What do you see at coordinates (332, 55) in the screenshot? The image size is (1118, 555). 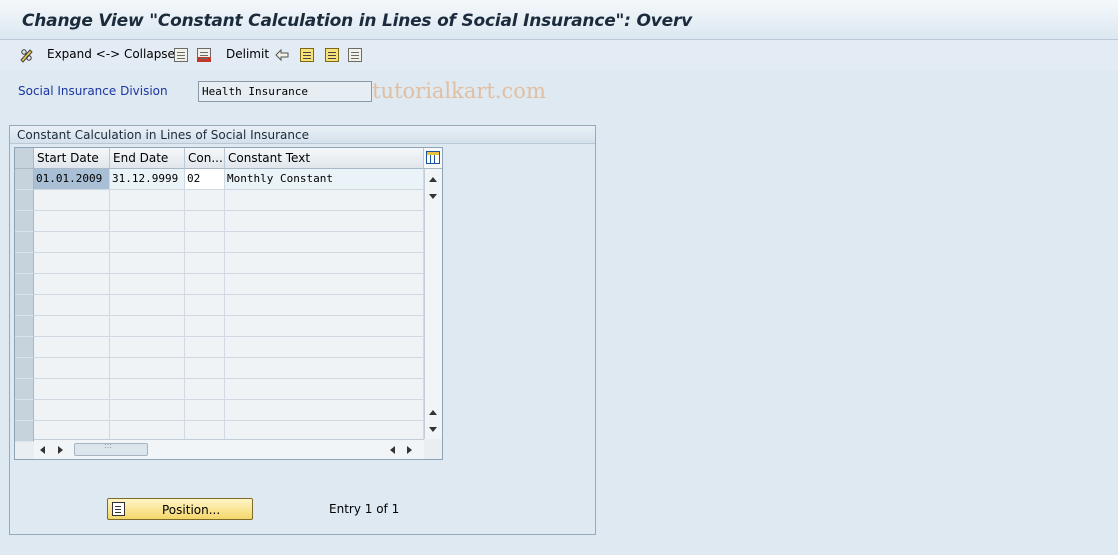 I see `select-block-icon` at bounding box center [332, 55].